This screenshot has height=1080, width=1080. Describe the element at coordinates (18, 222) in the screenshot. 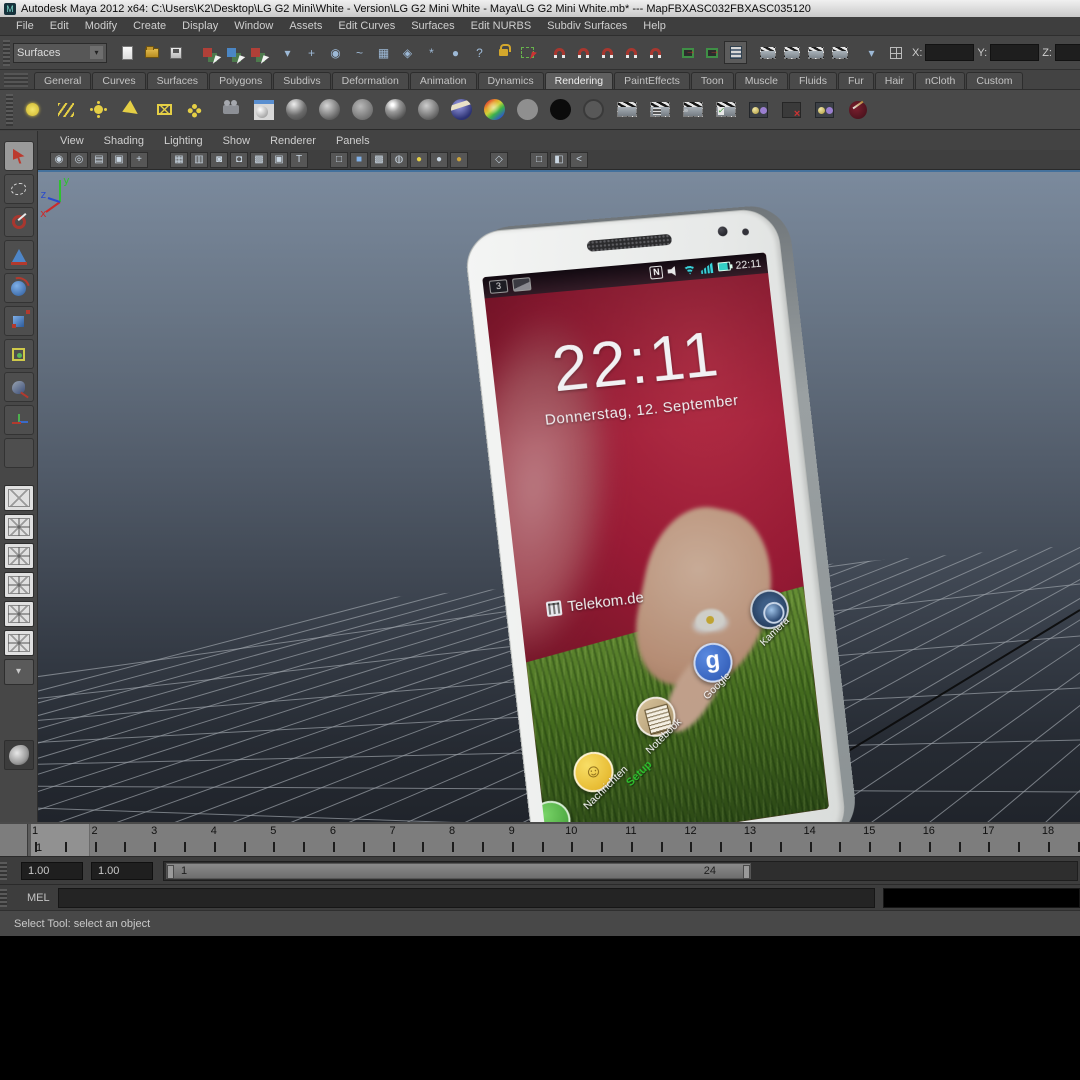

I see `paint-select-tool` at that location.